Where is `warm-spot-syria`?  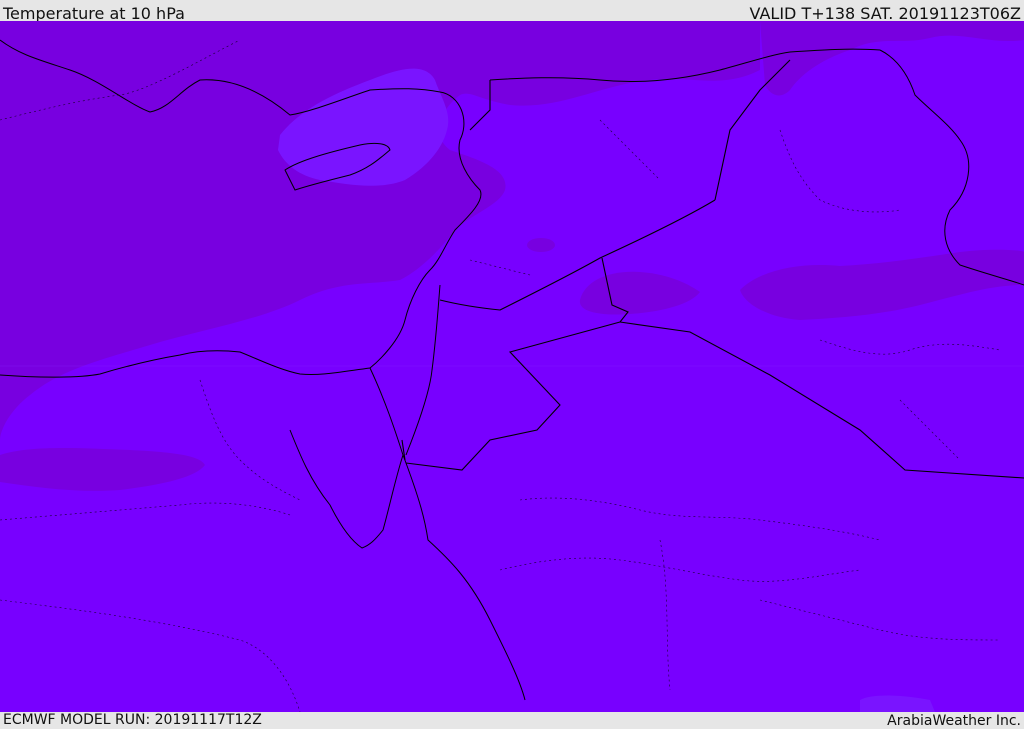 warm-spot-syria is located at coordinates (541, 245).